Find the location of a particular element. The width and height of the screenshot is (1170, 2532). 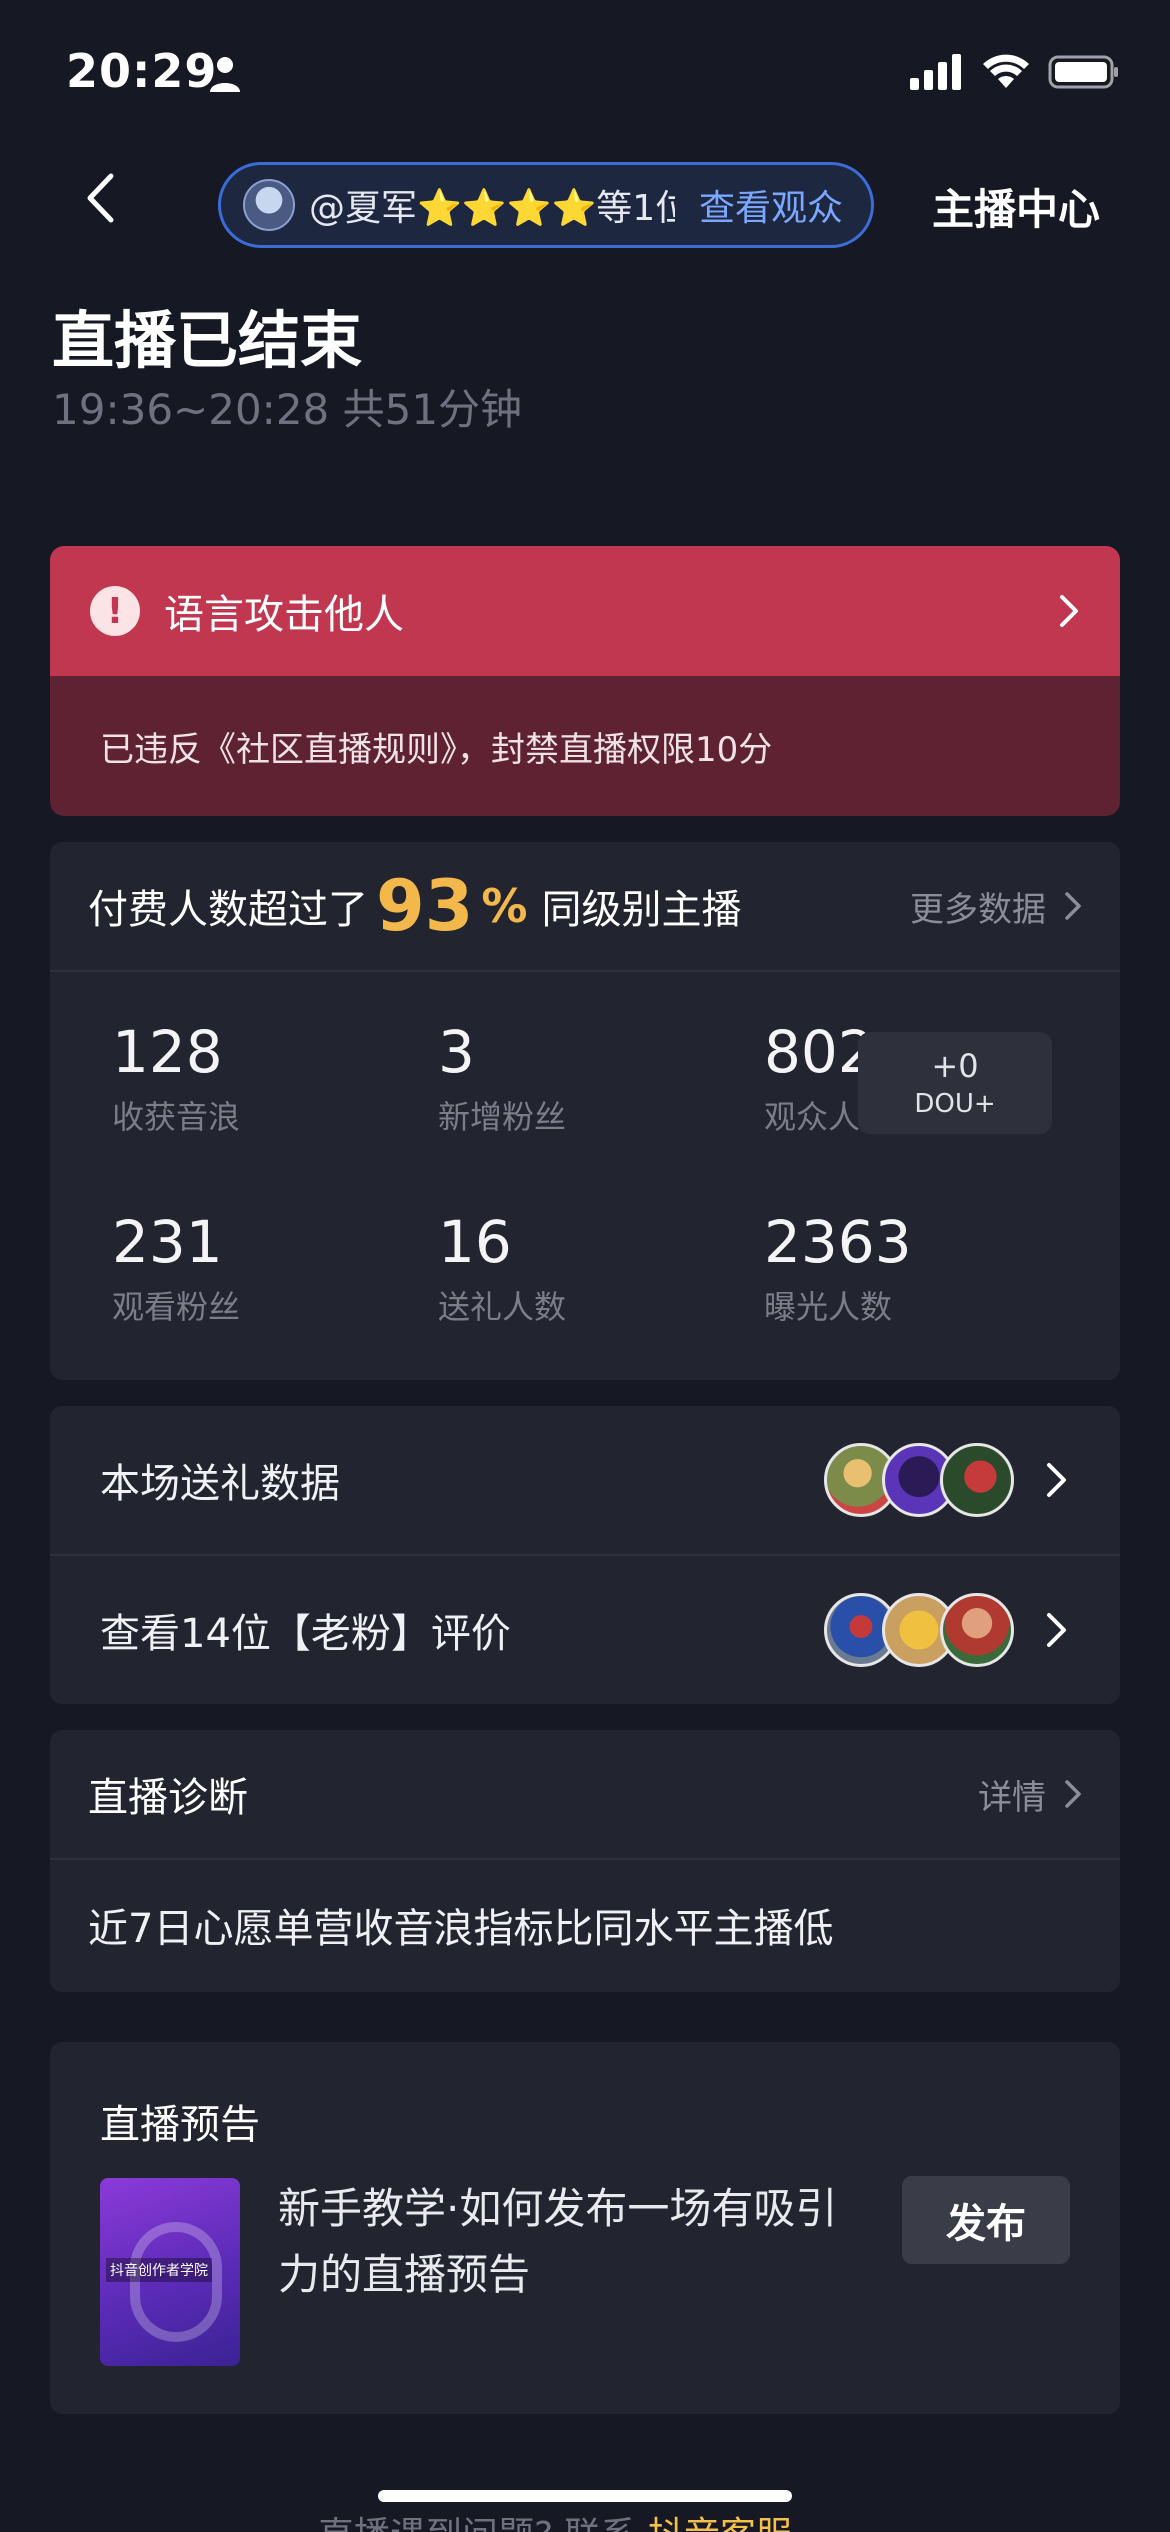

thumbnail-graphic is located at coordinates (176, 2282).